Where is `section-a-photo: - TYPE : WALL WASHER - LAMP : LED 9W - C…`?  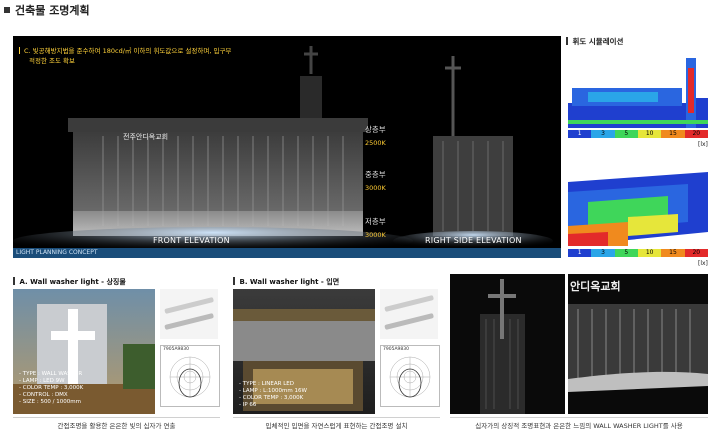
section-a-photo: - TYPE : WALL WASHER - LAMP : LED 9W - C… is located at coordinates (84, 351).